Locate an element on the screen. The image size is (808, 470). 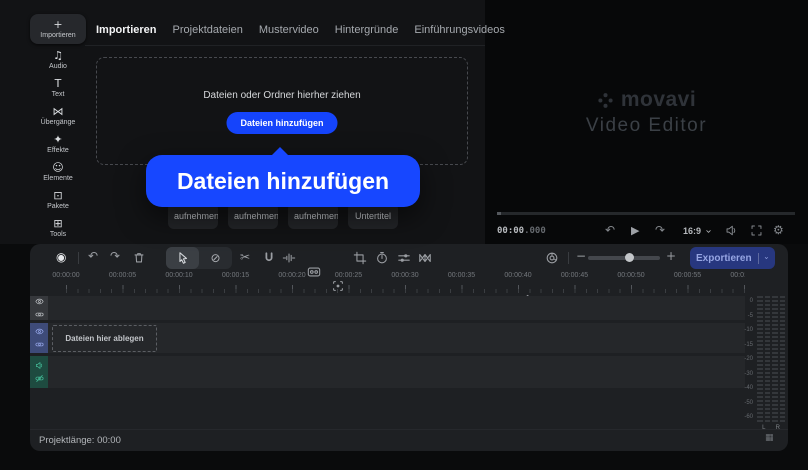
preview-volume-icon is located at coordinates (731, 230).